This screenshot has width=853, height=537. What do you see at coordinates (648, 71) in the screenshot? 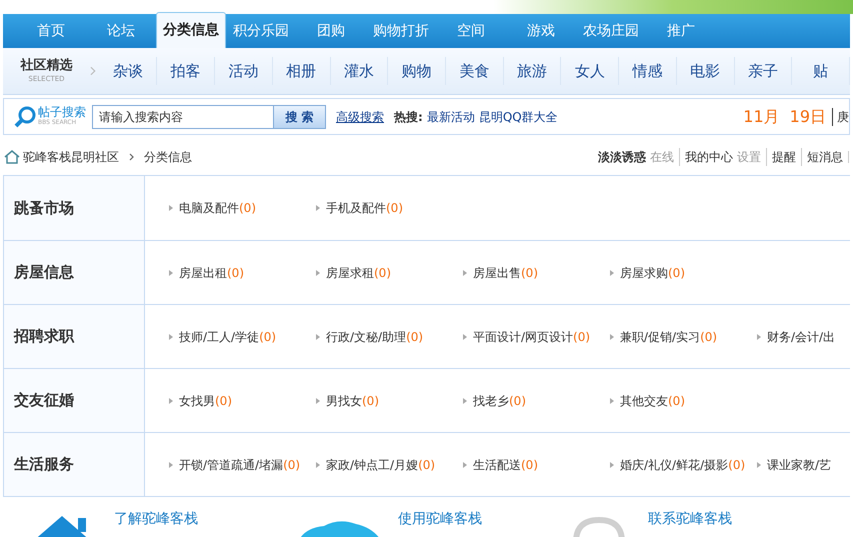
I see `sub-nav-link: 情感` at bounding box center [648, 71].